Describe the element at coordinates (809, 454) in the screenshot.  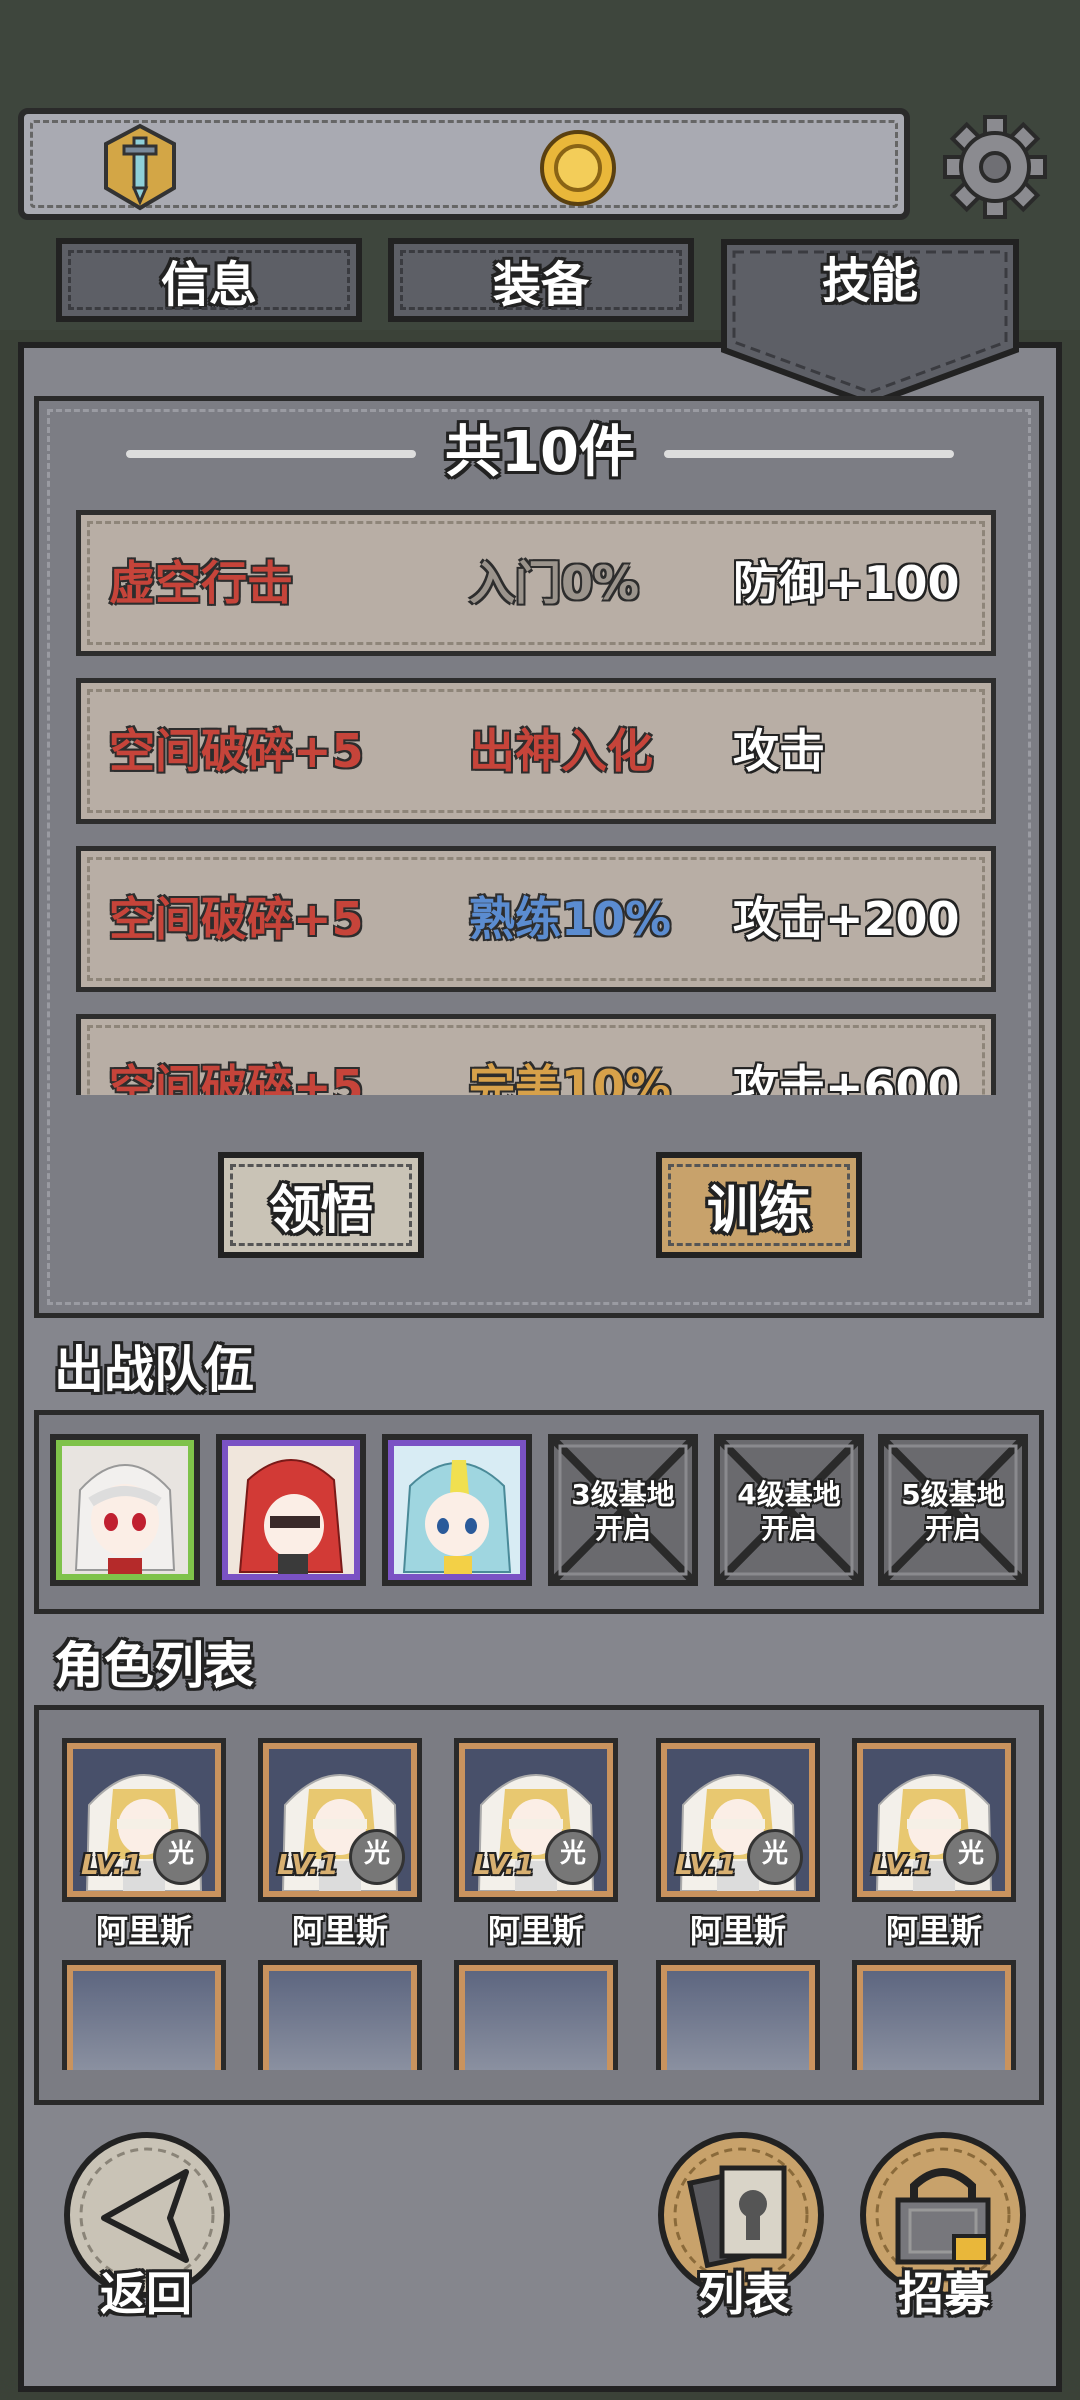
I see `divider-right` at that location.